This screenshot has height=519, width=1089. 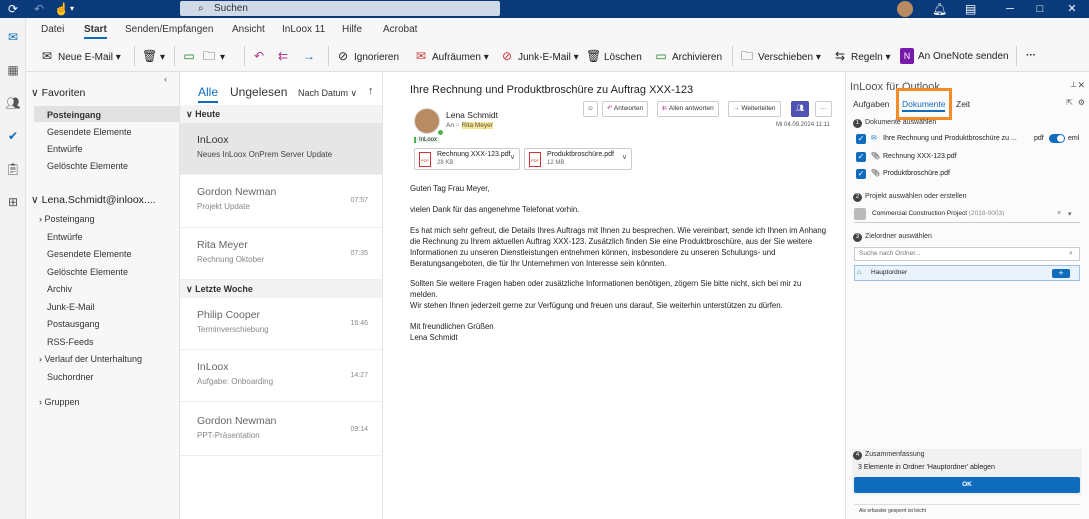 What do you see at coordinates (13, 70) in the screenshot?
I see `calendar-icon: ▦` at bounding box center [13, 70].